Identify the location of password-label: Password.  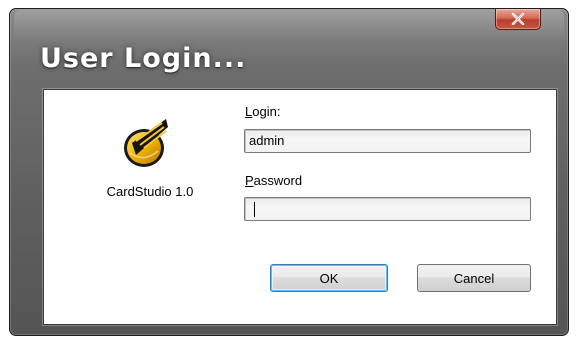
(273, 180).